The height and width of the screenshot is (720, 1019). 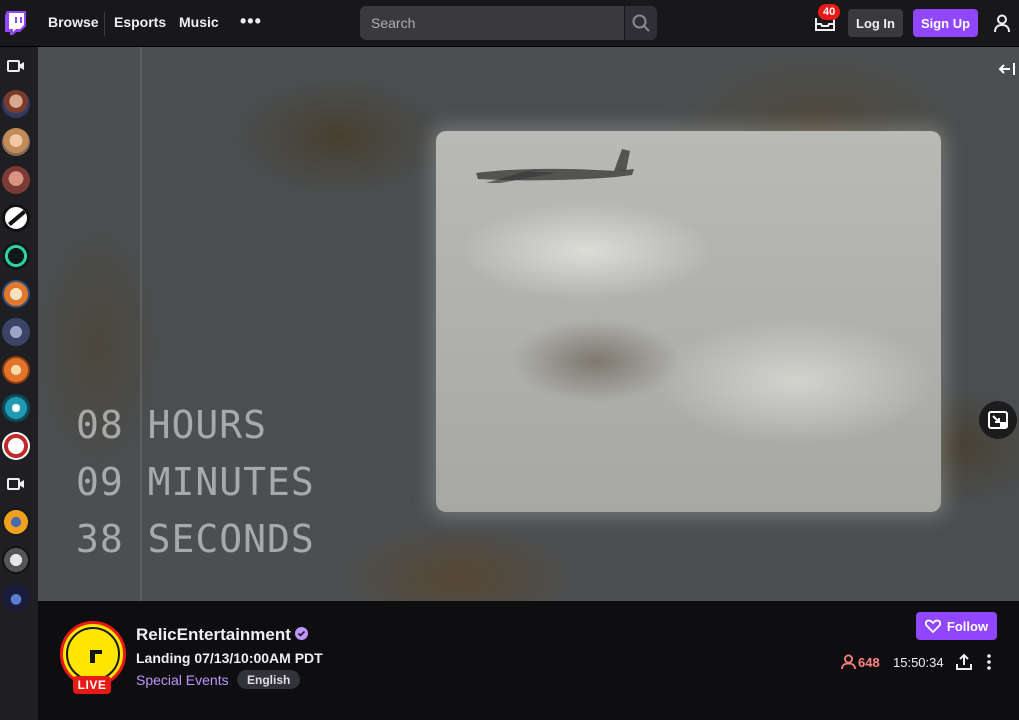 I want to click on viewer-count: 648, so click(x=869, y=662).